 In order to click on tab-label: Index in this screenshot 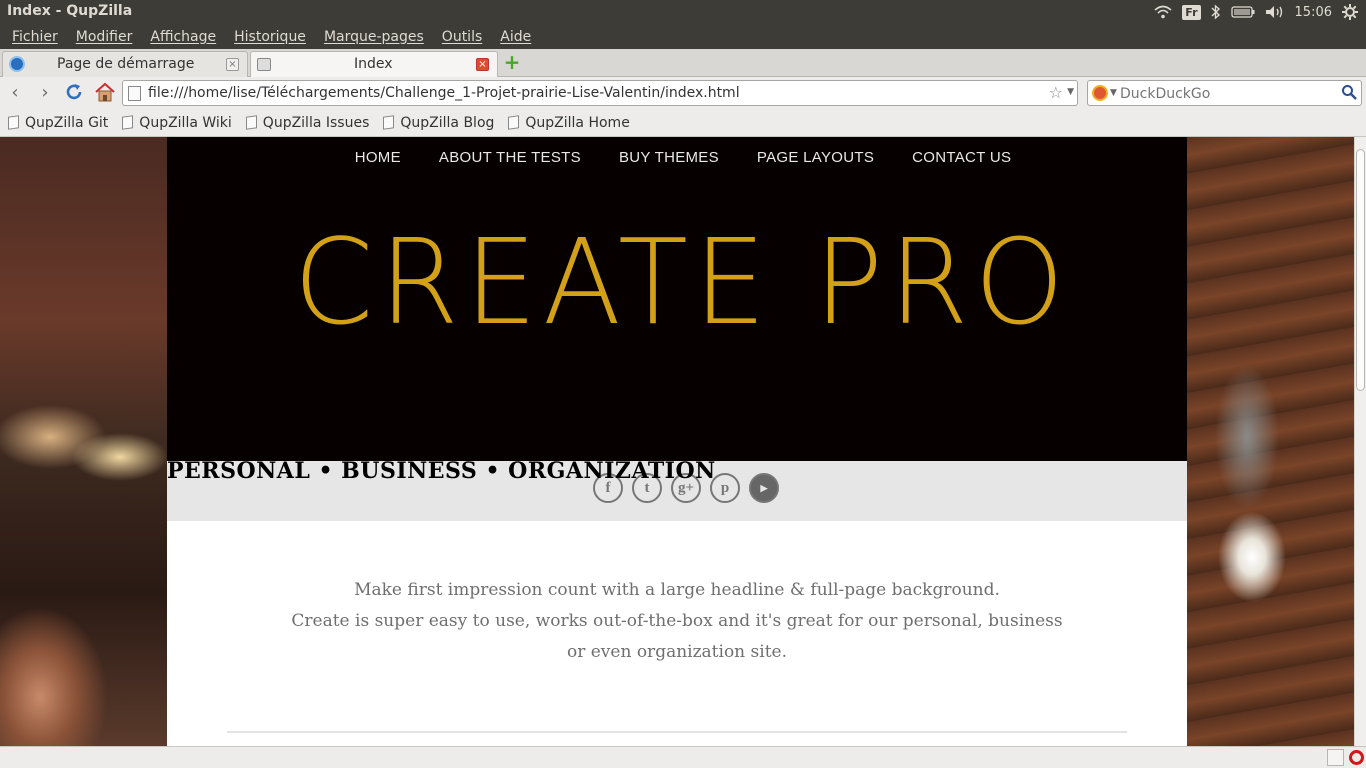, I will do `click(373, 64)`.